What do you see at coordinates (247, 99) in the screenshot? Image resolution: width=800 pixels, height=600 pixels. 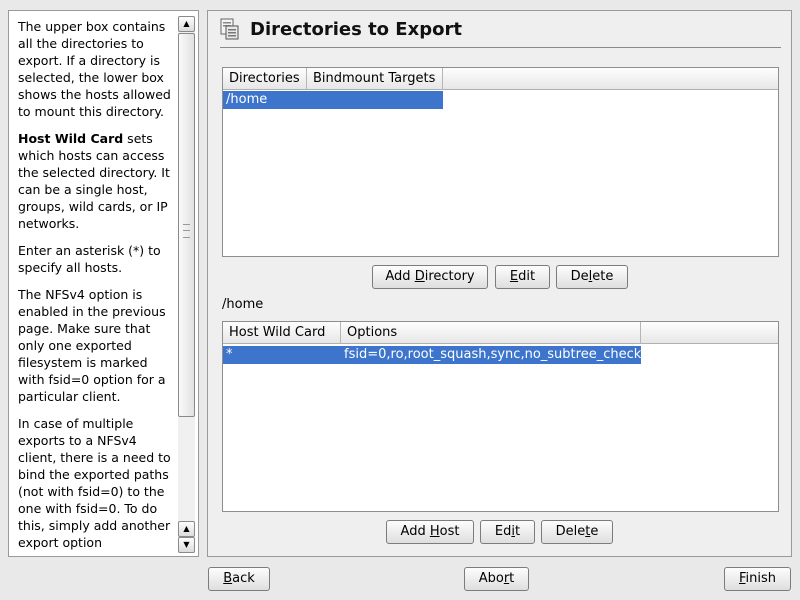 I see `directory-cell: /home` at bounding box center [247, 99].